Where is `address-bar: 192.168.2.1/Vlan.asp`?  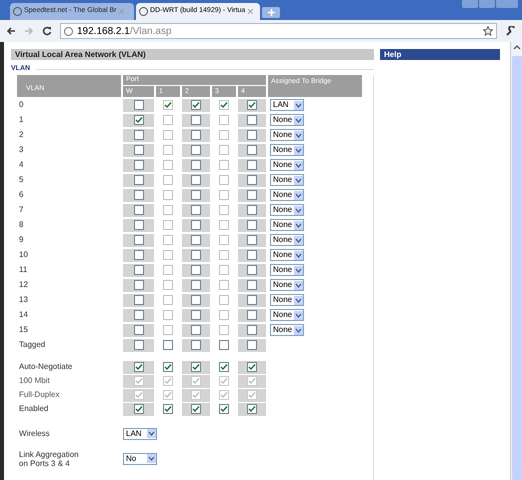 address-bar: 192.168.2.1/Vlan.asp is located at coordinates (278, 31).